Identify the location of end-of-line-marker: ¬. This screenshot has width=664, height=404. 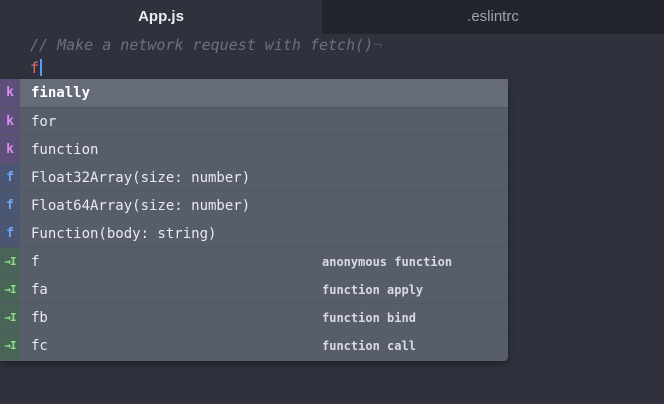
(378, 45).